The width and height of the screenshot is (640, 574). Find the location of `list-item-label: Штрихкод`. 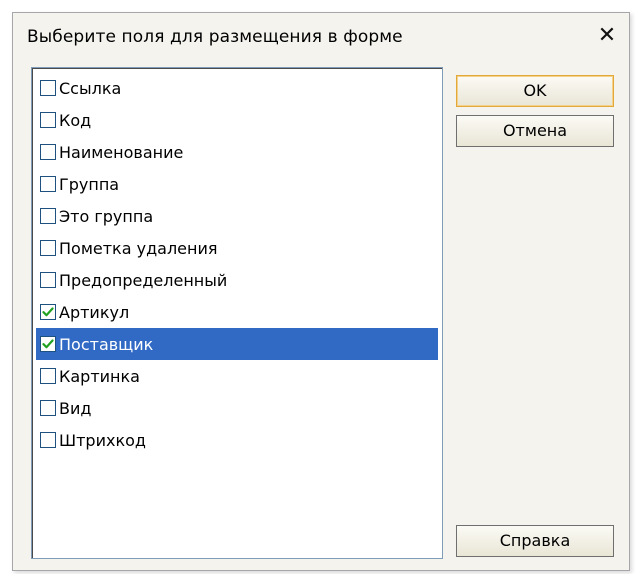

list-item-label: Штрихкод is located at coordinates (102, 440).